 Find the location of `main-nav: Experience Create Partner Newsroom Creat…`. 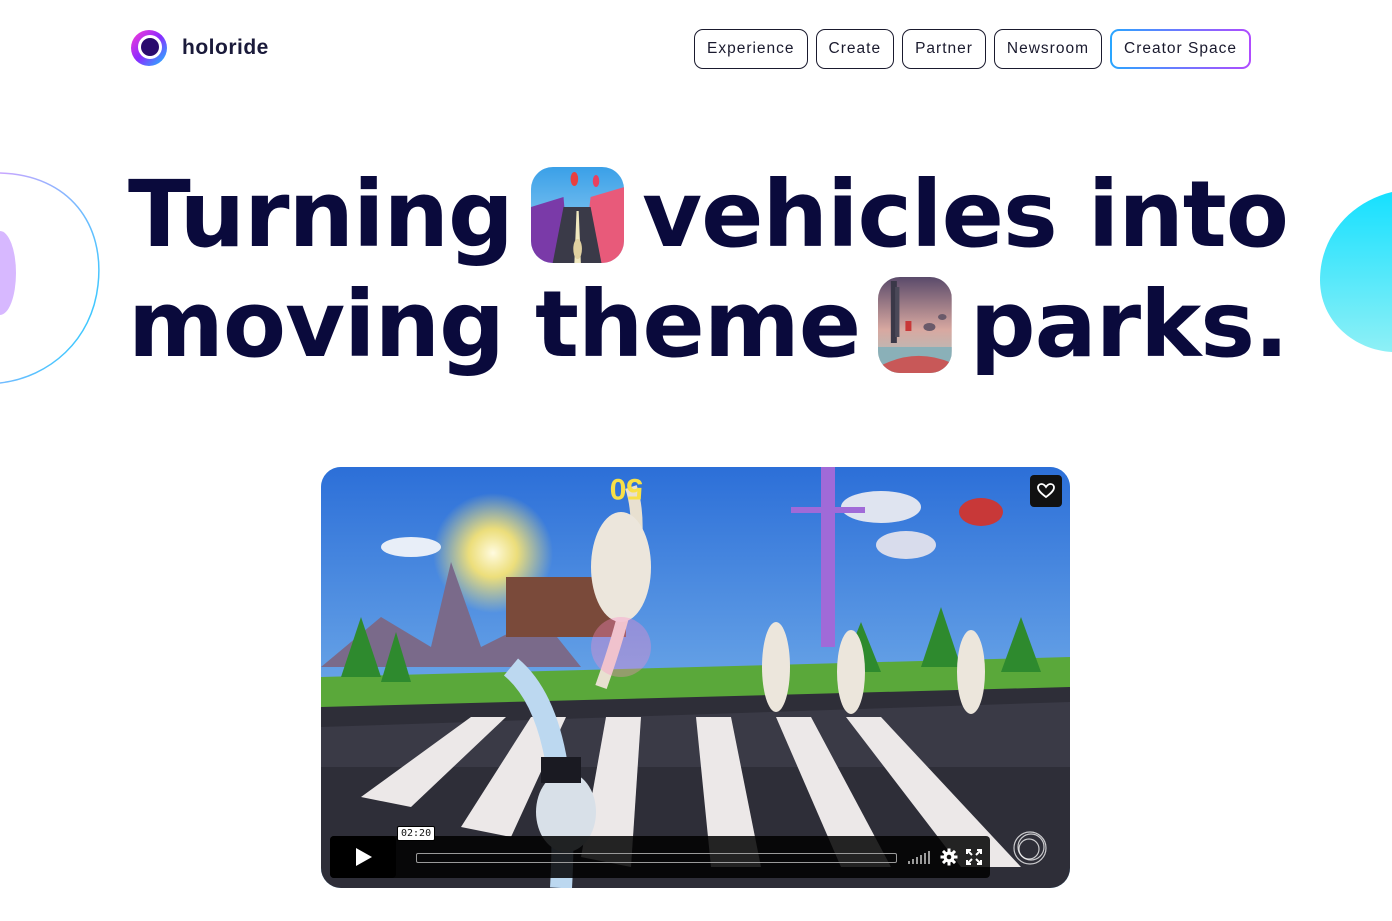

main-nav: Experience Create Partner Newsroom Creat… is located at coordinates (972, 49).